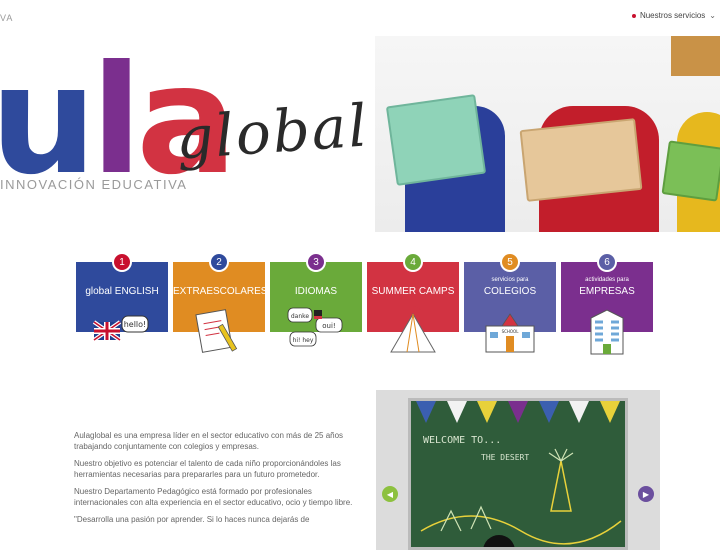 Image resolution: width=720 pixels, height=550 pixels. I want to click on card-number: 1, so click(122, 262).